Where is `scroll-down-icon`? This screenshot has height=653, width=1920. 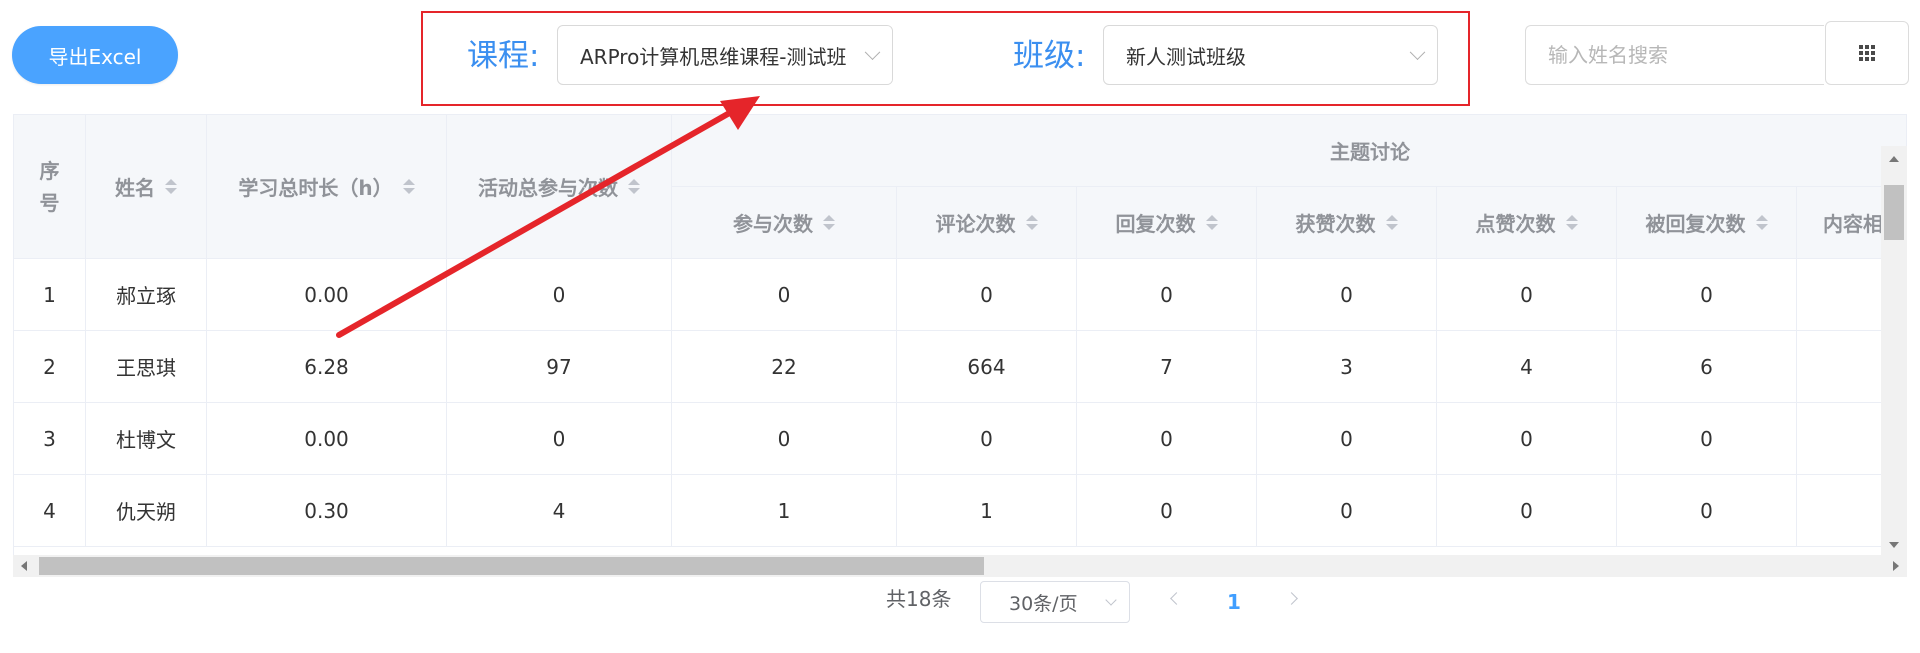
scroll-down-icon is located at coordinates (1894, 545).